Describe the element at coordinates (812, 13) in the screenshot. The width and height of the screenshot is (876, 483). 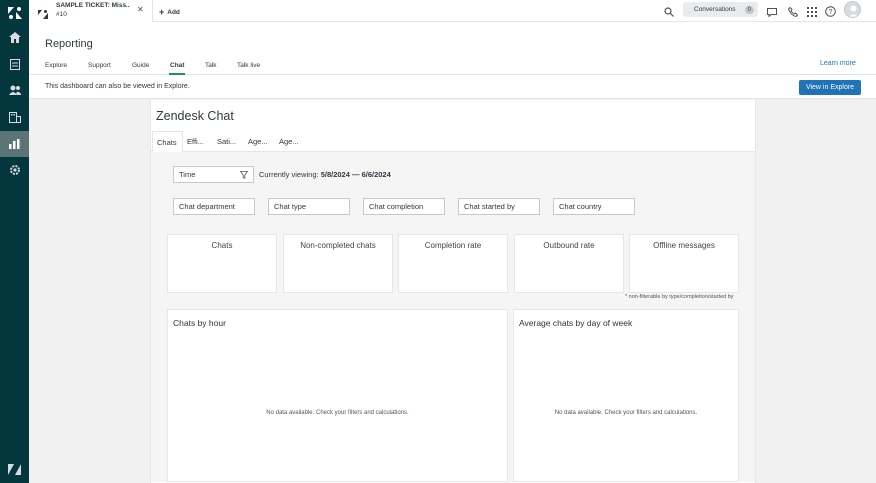
I see `apps-grid-icon` at that location.